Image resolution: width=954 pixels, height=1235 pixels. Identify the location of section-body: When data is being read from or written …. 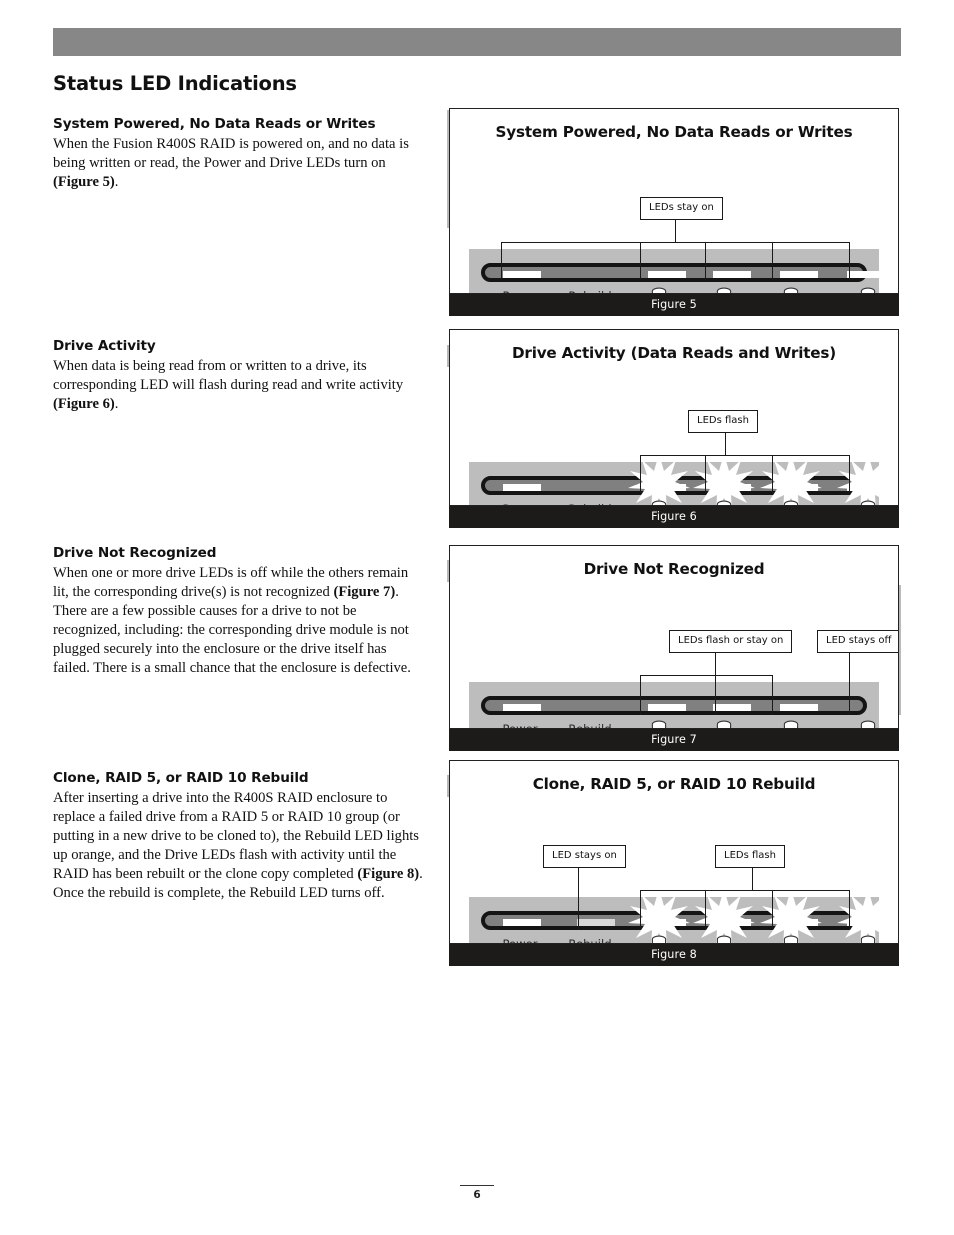
(239, 385).